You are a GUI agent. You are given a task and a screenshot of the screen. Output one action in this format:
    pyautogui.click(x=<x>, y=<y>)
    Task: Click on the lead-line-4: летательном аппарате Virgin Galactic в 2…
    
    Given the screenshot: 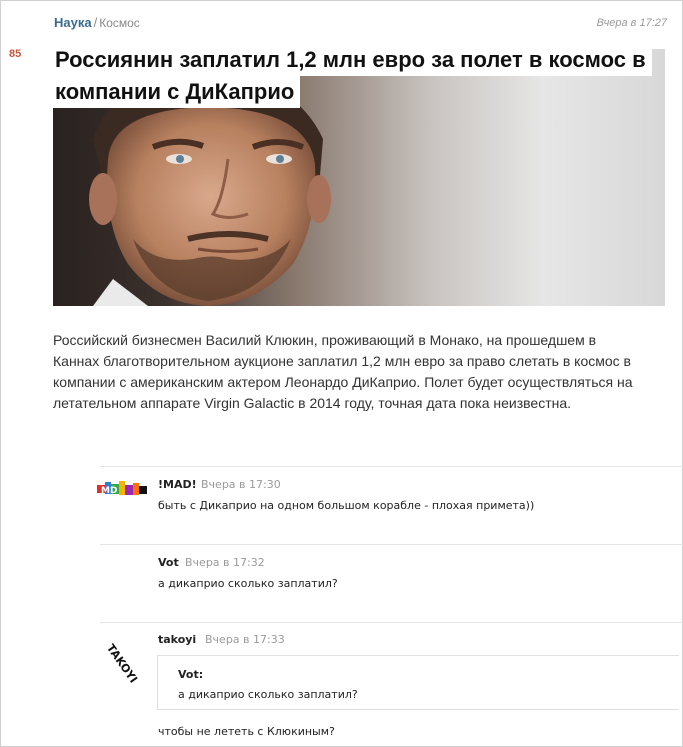 What is the action you would take?
    pyautogui.click(x=312, y=403)
    